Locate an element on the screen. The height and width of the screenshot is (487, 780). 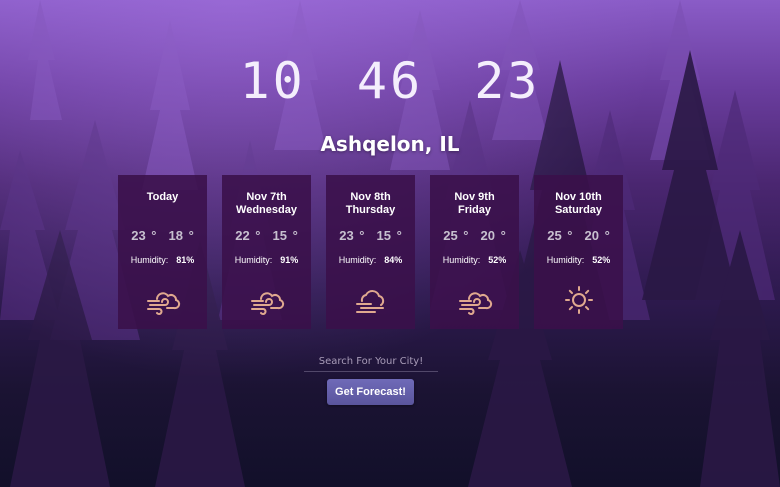
forecast-card: Nov 8th Thursday 23 ° 15 ° Humidity: 84% is located at coordinates (370, 252).